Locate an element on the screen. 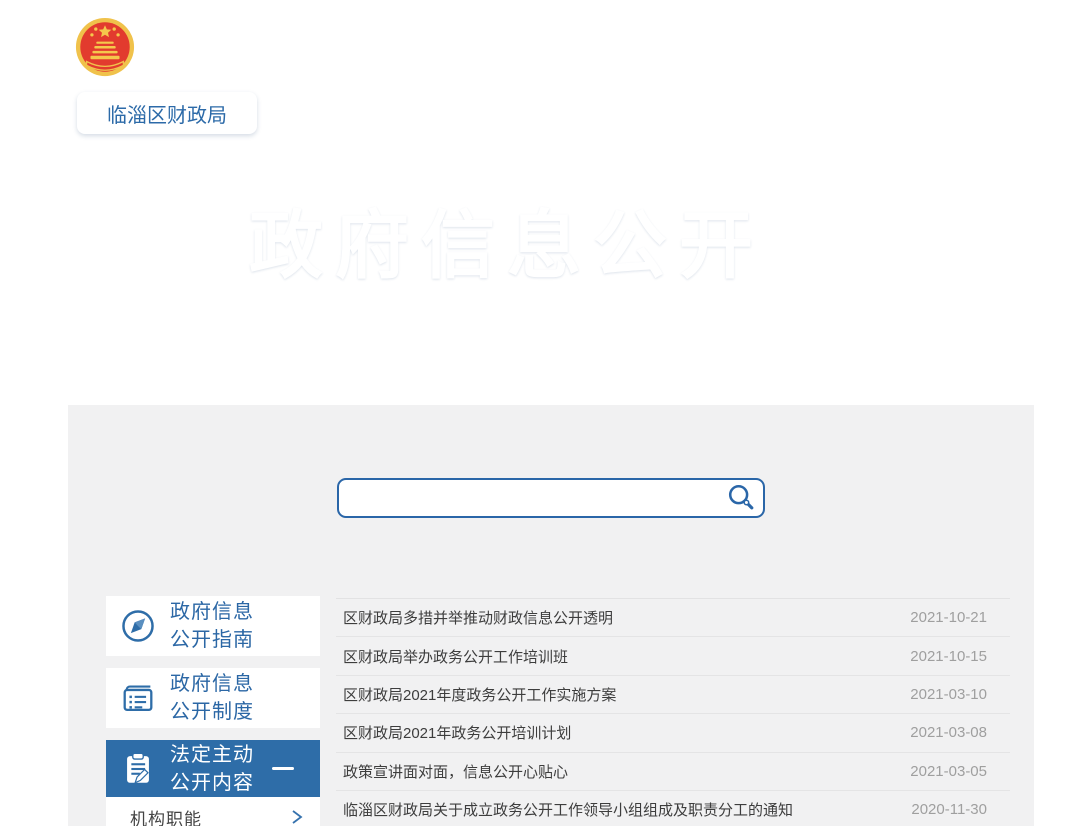 The width and height of the screenshot is (1088, 826). sidebar-item-open-guide: 政府信息 公开指南 is located at coordinates (213, 626).